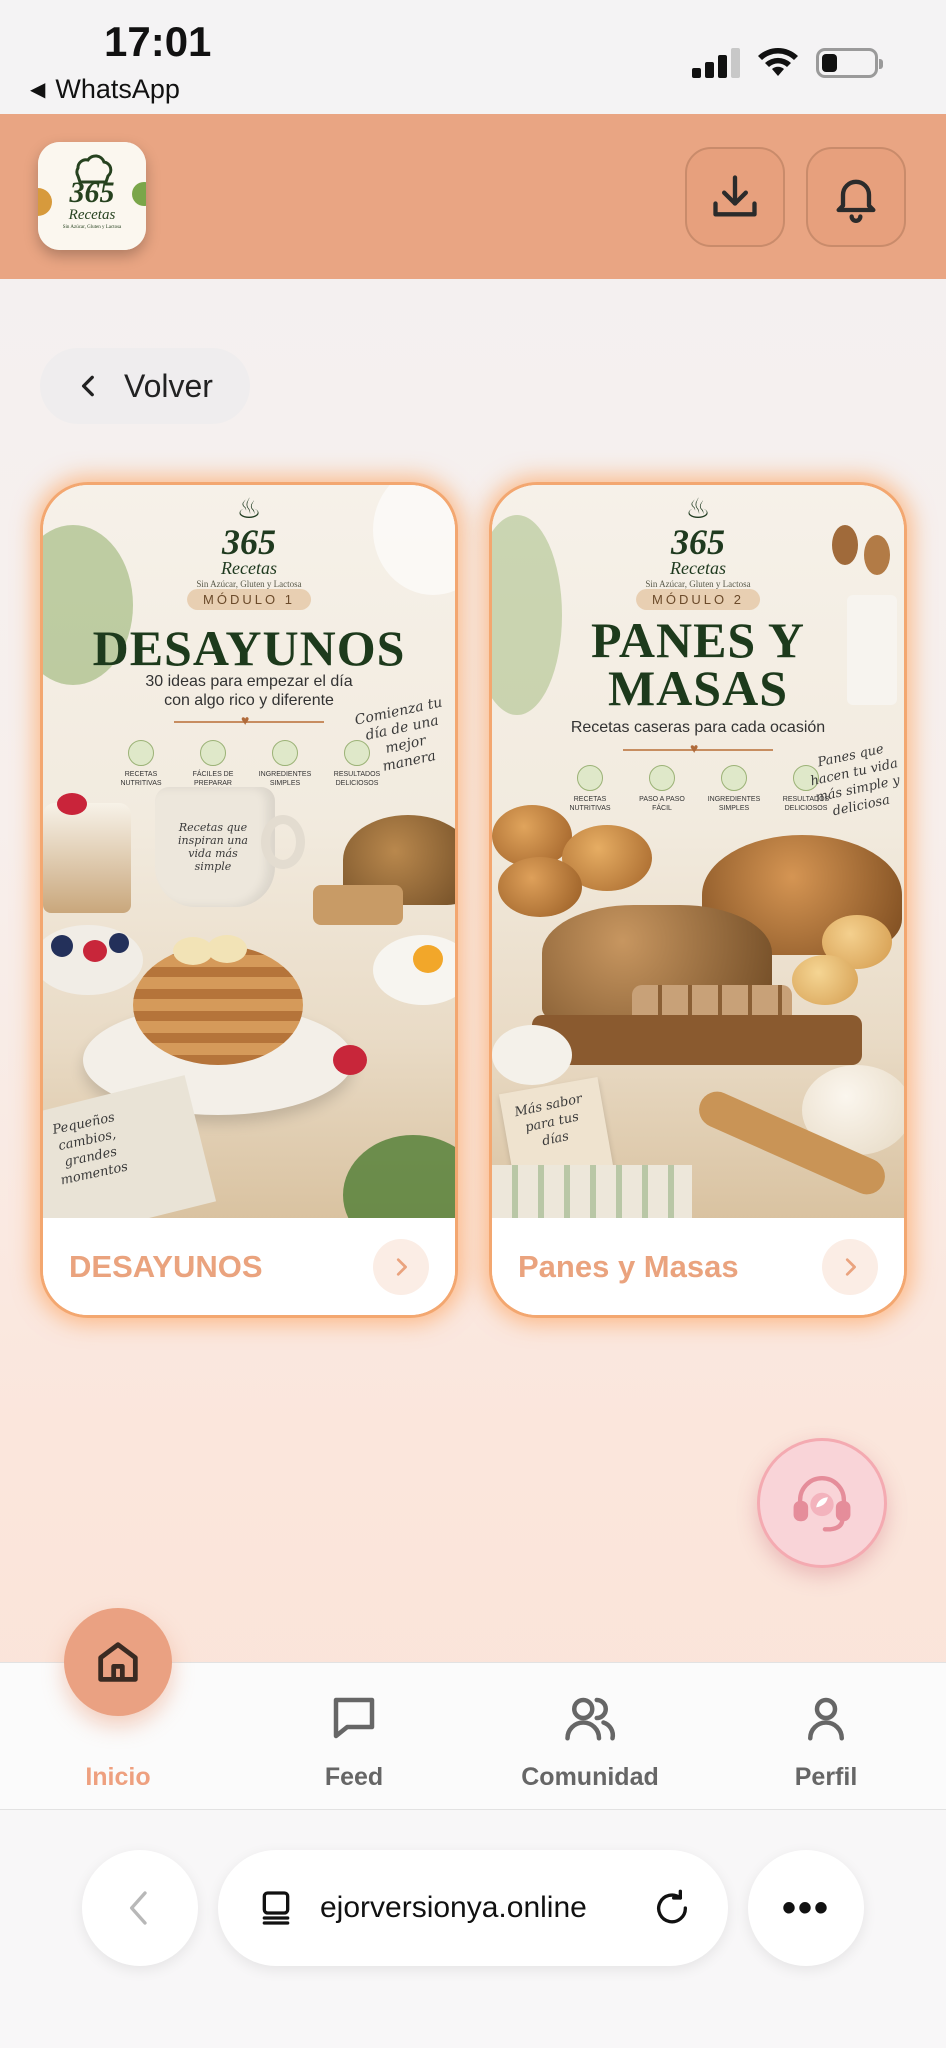 This screenshot has height=2048, width=946. I want to click on users-icon, so click(590, 1719).